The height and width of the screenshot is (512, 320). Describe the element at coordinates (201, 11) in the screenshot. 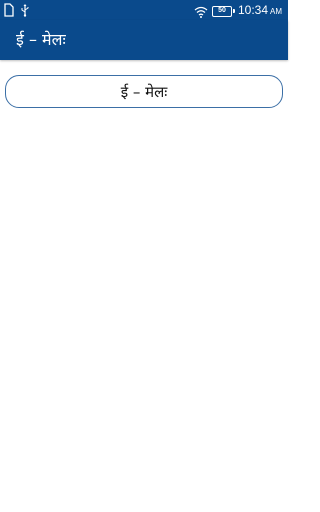

I see `wifi-icon` at that location.